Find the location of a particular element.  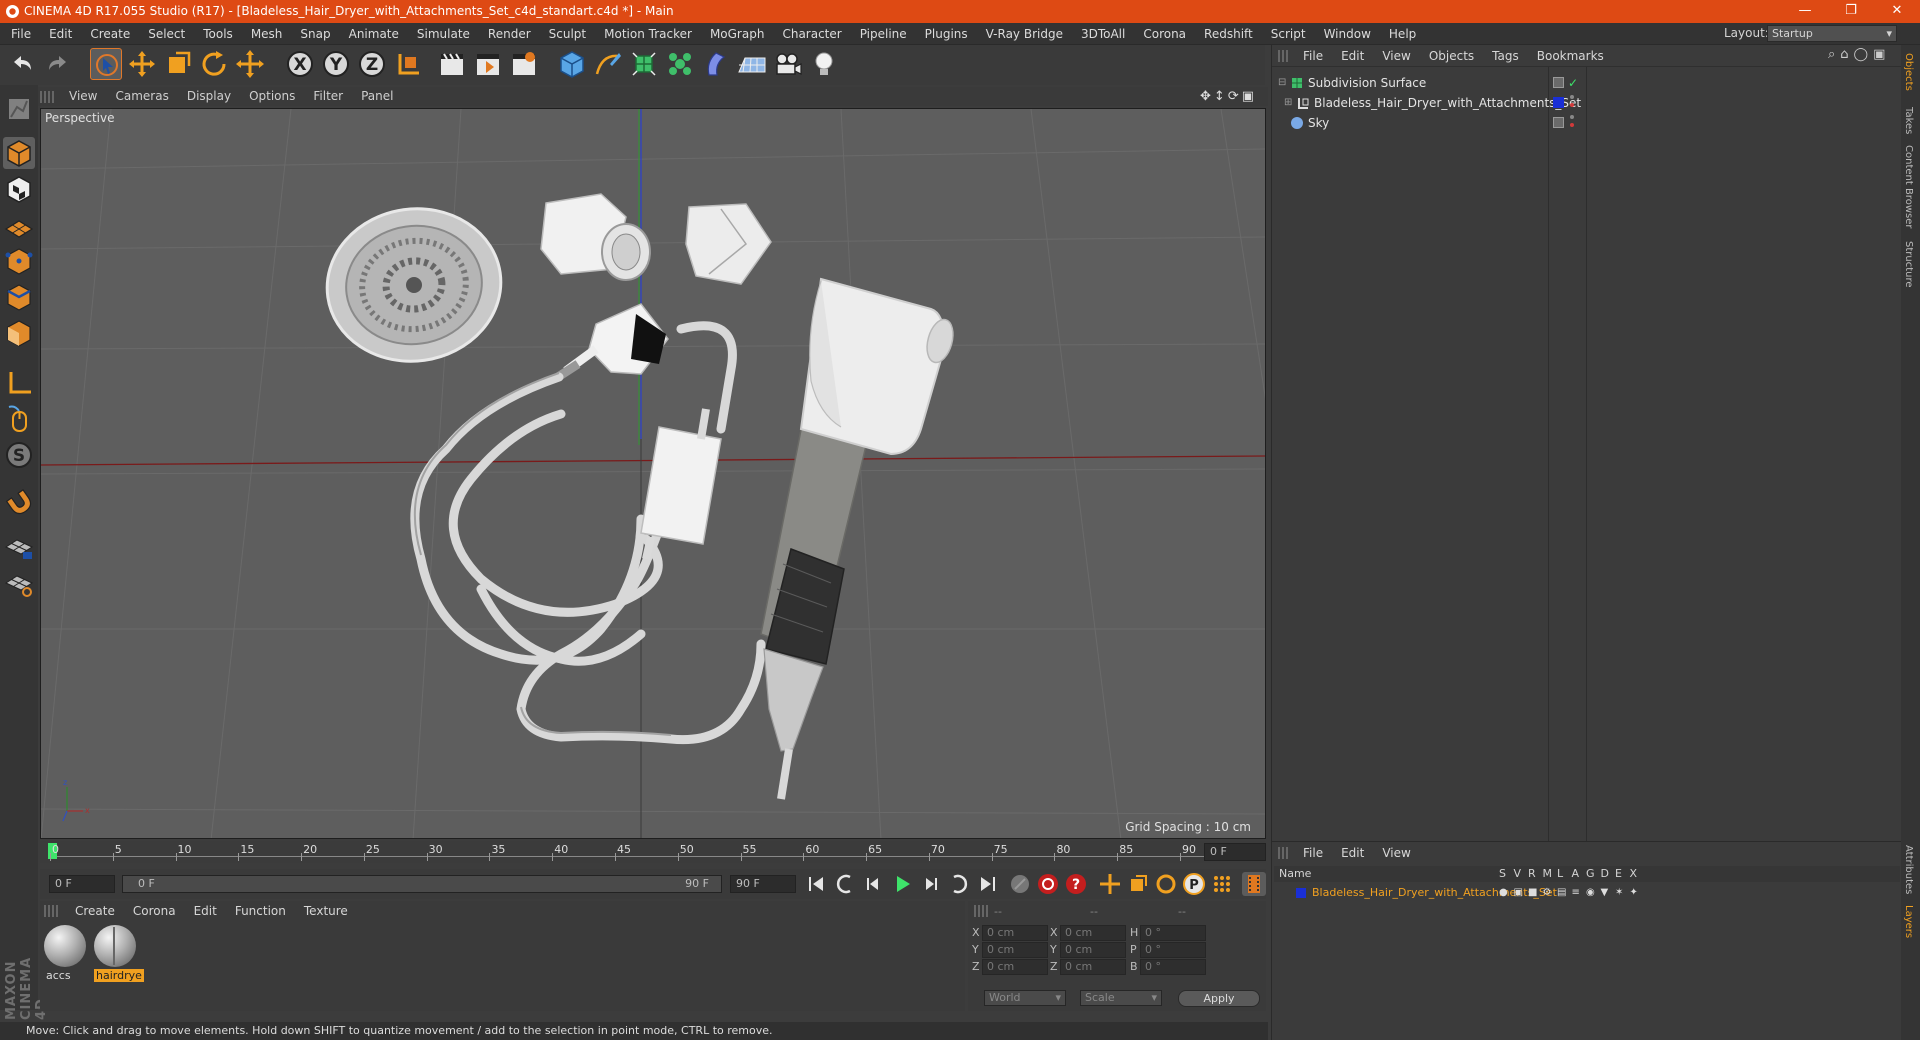

cube-object-button is located at coordinates (572, 64).